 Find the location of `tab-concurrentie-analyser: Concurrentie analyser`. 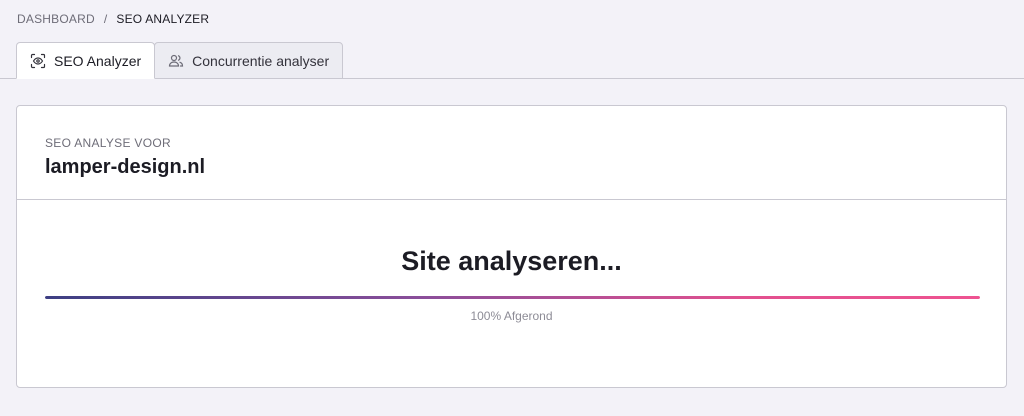

tab-concurrentie-analyser: Concurrentie analyser is located at coordinates (249, 60).